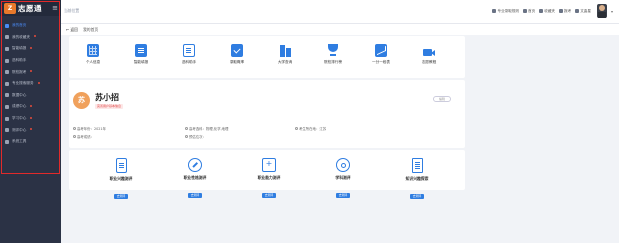 This screenshot has height=243, width=619. I want to click on quick-link-subject-helper: 选科助手, so click(189, 54).